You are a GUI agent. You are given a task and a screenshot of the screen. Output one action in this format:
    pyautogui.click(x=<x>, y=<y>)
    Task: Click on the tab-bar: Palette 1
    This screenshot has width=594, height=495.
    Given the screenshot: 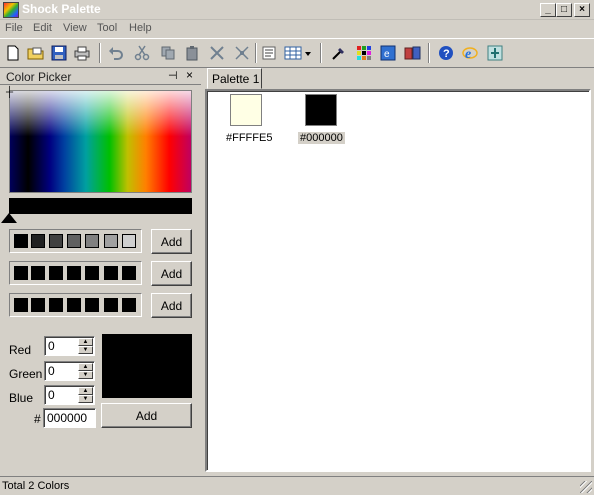 What is the action you would take?
    pyautogui.click(x=397, y=78)
    